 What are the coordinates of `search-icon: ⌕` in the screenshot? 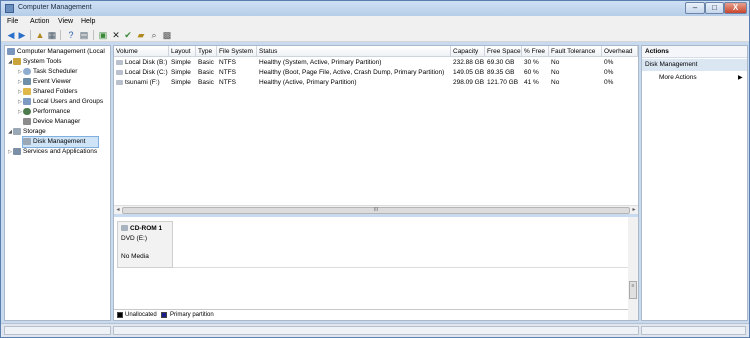 It's located at (154, 35).